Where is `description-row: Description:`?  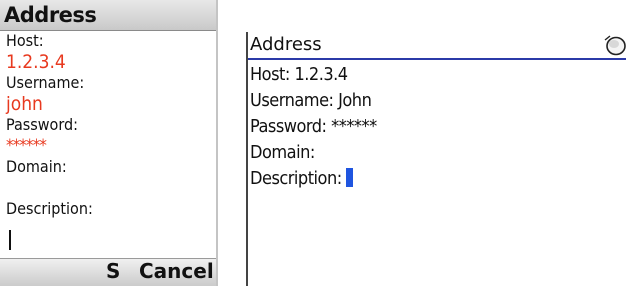
description-row: Description: is located at coordinates (313, 179).